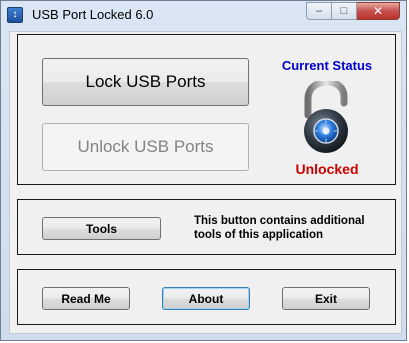 This screenshot has height=343, width=409. I want to click on window-title: USB Port Locked 6.0, so click(93, 14).